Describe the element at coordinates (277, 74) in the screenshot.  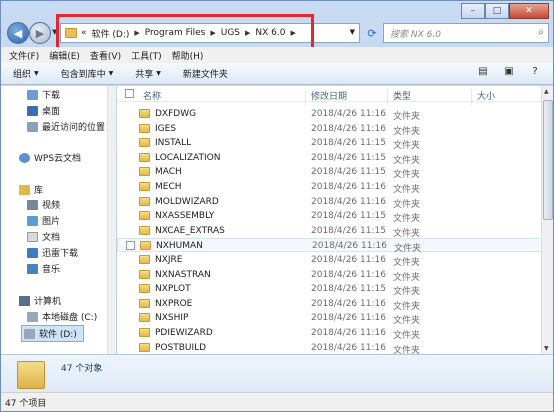
I see `command-toolbar: 组织 ▼ 包含到库中 ▼ 共享 ▼ 新建文件夹 ▤ ▣ ?` at that location.